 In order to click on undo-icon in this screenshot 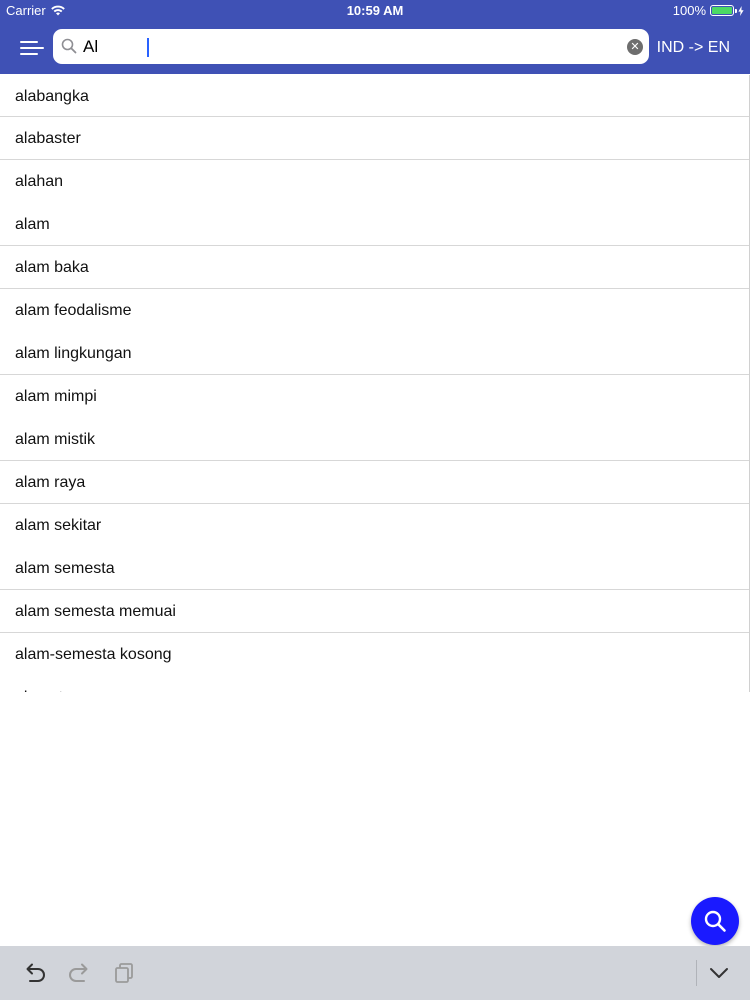, I will do `click(35, 972)`.